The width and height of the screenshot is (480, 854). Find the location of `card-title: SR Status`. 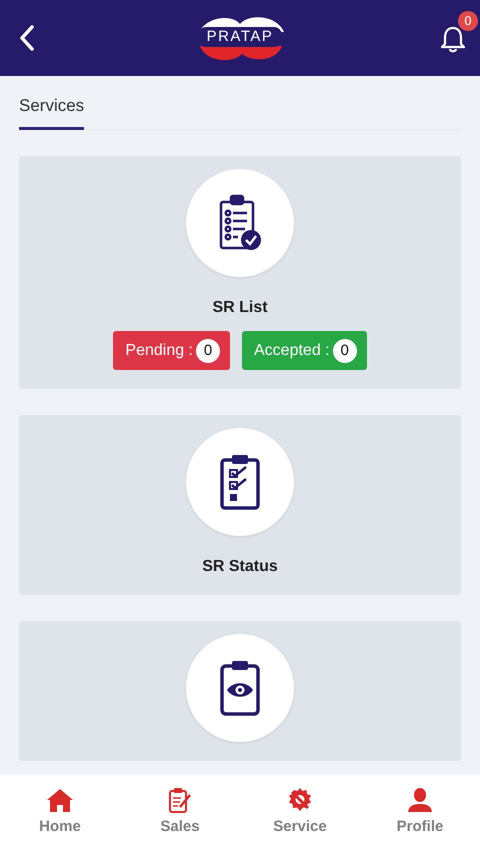

card-title: SR Status is located at coordinates (240, 567).